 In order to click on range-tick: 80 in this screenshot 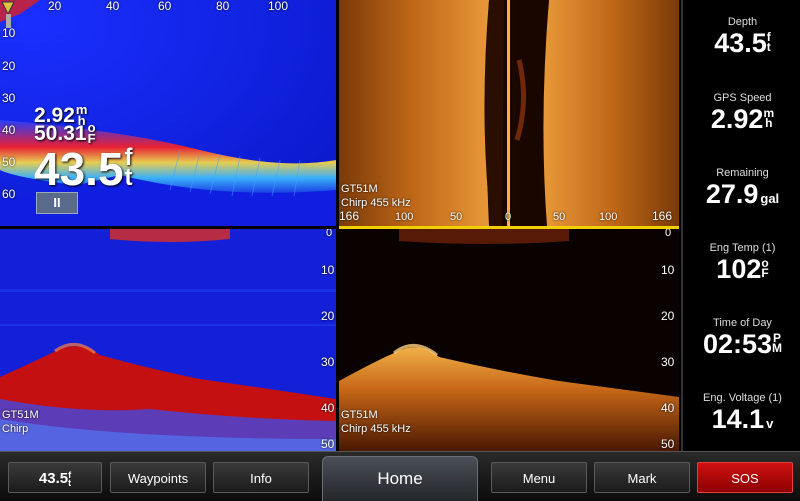, I will do `click(223, 6)`.